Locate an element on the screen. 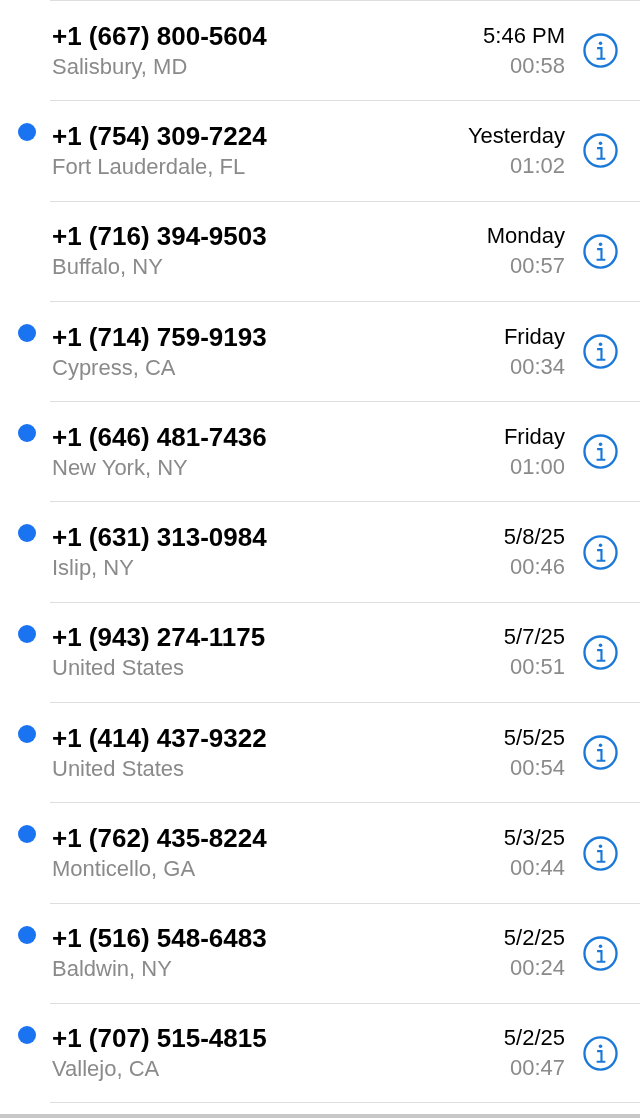  call-duration: 00:44 is located at coordinates (537, 868).